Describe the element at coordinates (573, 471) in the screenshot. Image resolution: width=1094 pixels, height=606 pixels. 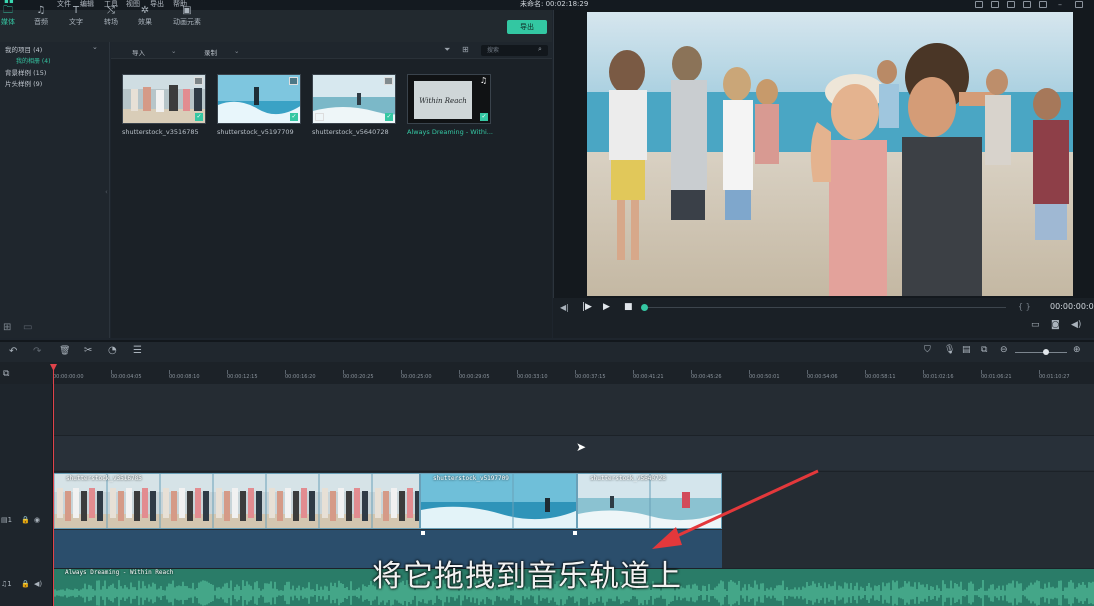
I see `track-divider` at that location.